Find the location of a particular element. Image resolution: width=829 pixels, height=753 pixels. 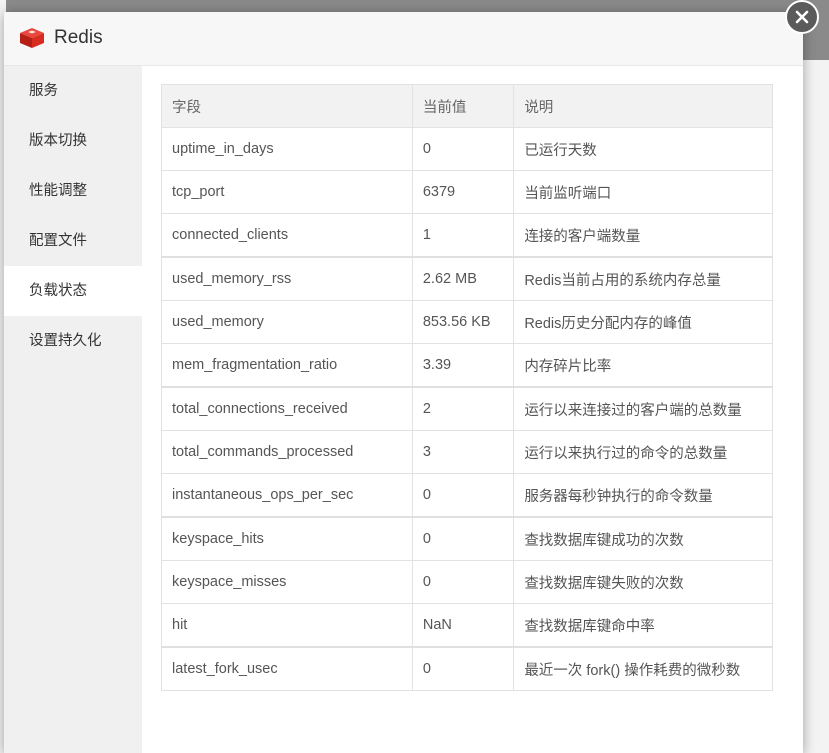

table-row: hit NaN 查找数据库键命中率 is located at coordinates (467, 625).